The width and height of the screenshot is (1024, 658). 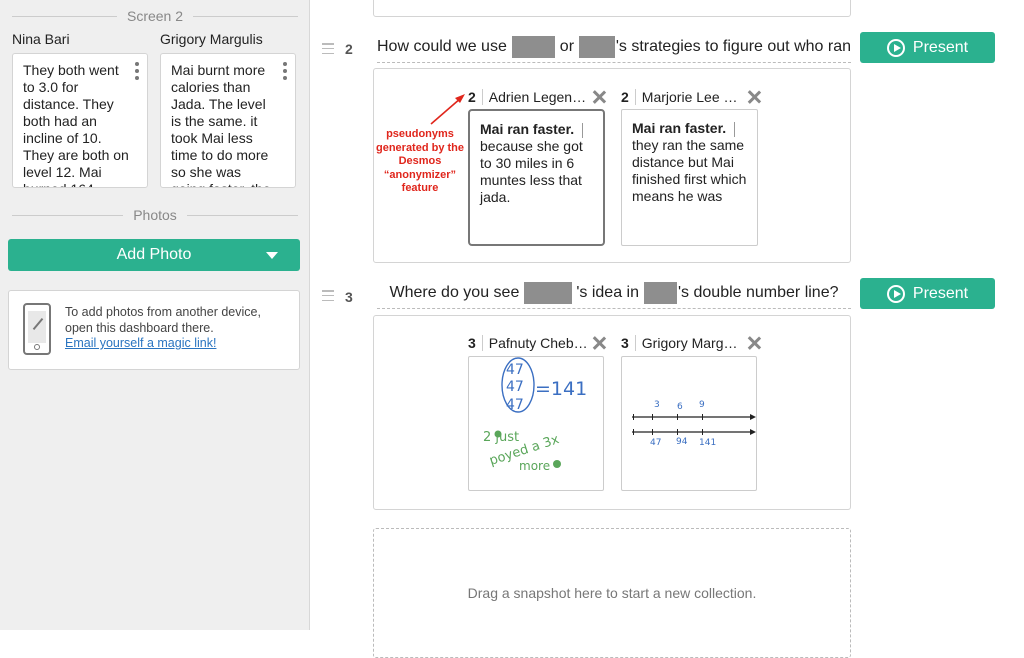 I want to click on student-pseudonym: Adrien Legendre, so click(x=538, y=97).